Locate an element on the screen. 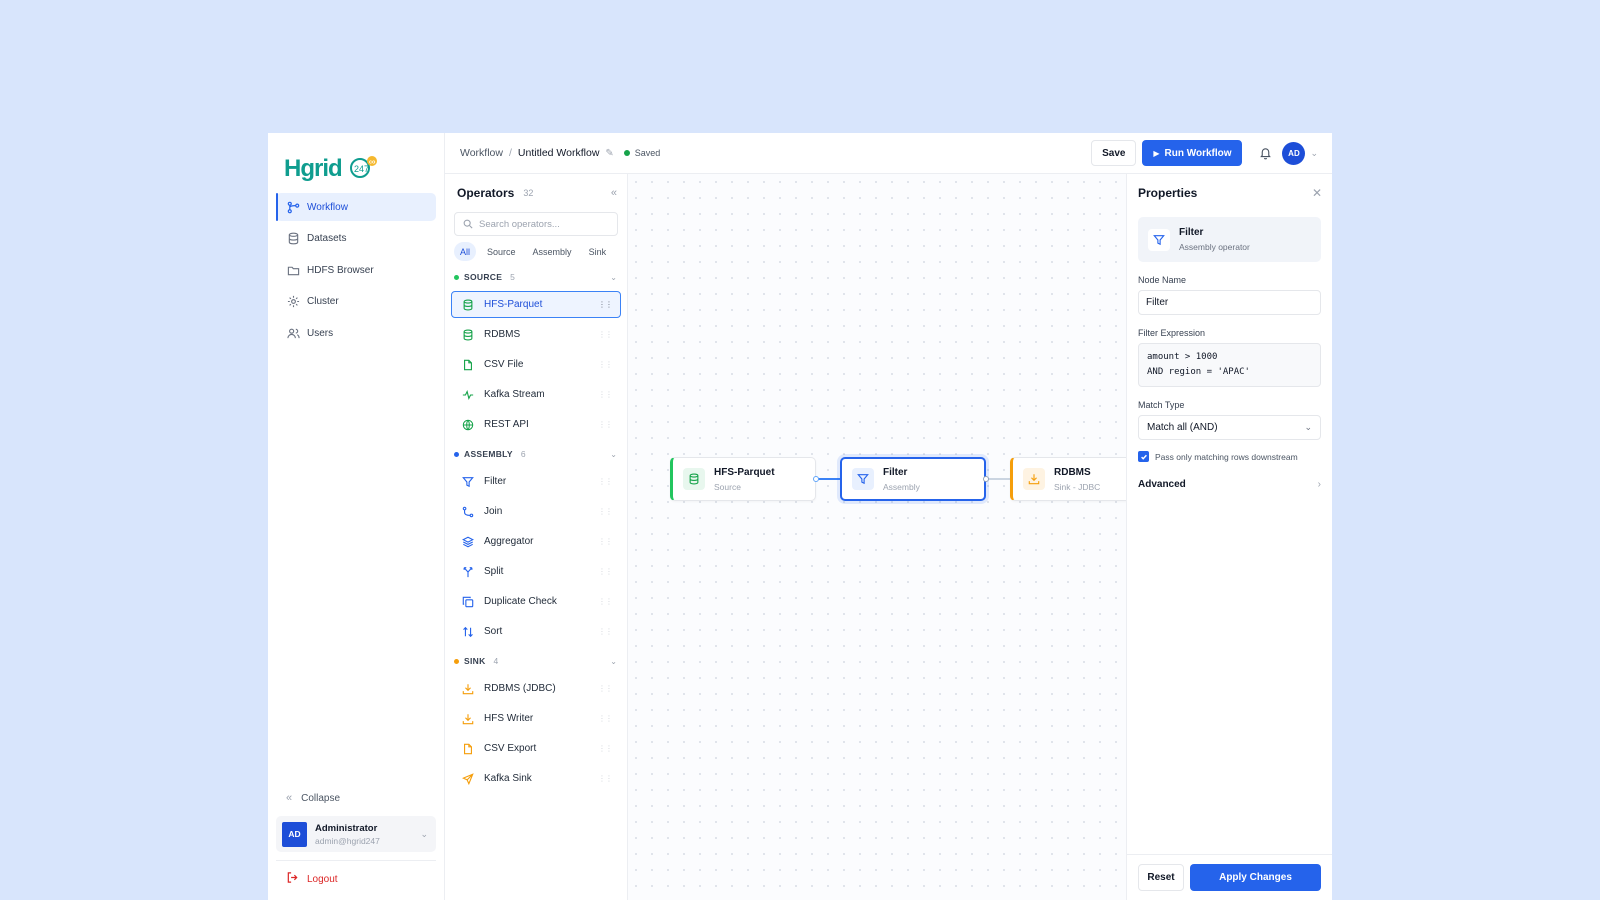  operator-search is located at coordinates (536, 224).